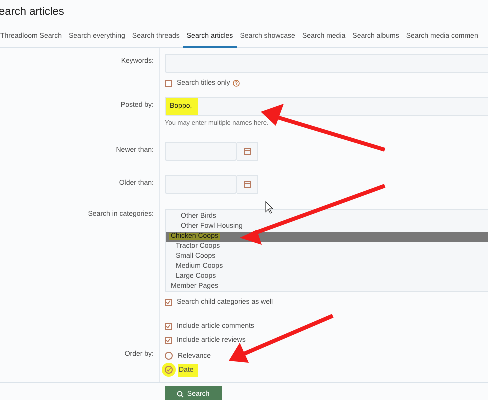 This screenshot has width=488, height=400. Describe the element at coordinates (270, 207) in the screenshot. I see `cursor-icon` at that location.